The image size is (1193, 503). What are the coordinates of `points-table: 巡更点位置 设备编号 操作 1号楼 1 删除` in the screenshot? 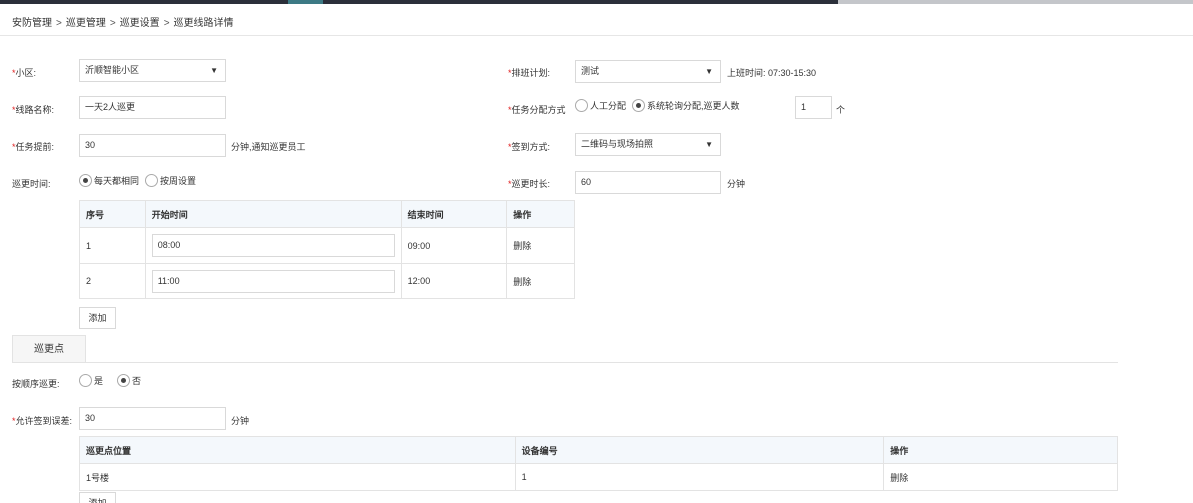 It's located at (598, 463).